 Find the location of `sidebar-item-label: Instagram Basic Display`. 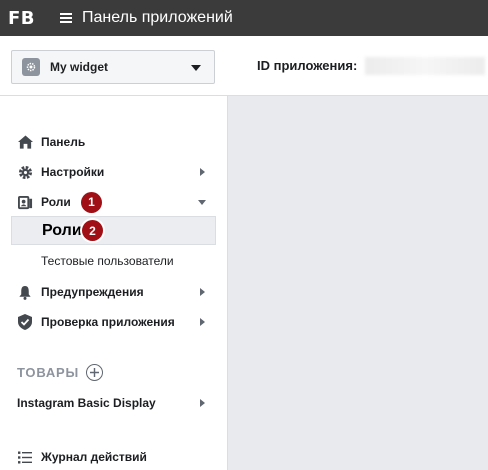

sidebar-item-label: Instagram Basic Display is located at coordinates (86, 403).